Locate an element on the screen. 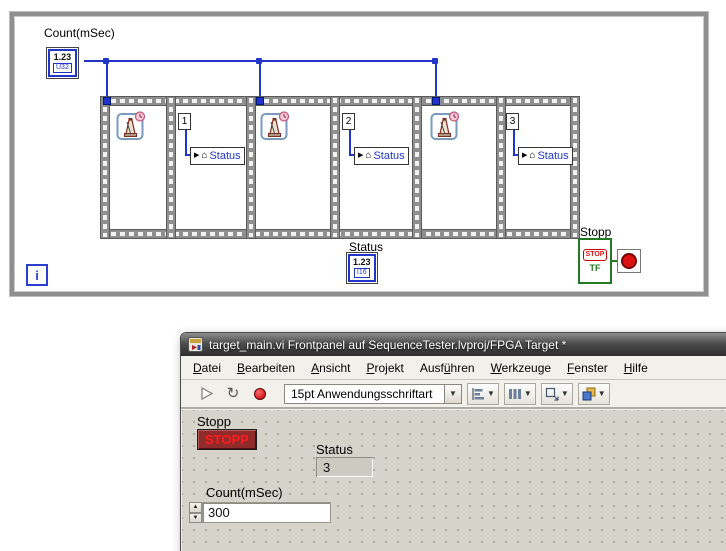 The image size is (726, 551). font-selector: 15pt Anwendungsschriftart ▼ is located at coordinates (373, 393).